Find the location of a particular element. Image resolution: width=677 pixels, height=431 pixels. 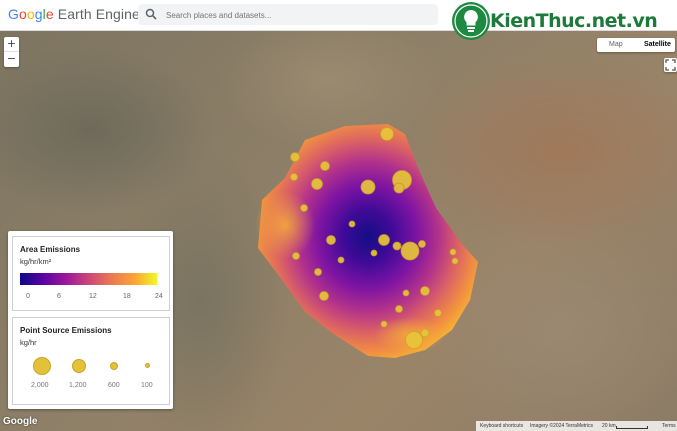

size-label: 100 is located at coordinates (147, 385).